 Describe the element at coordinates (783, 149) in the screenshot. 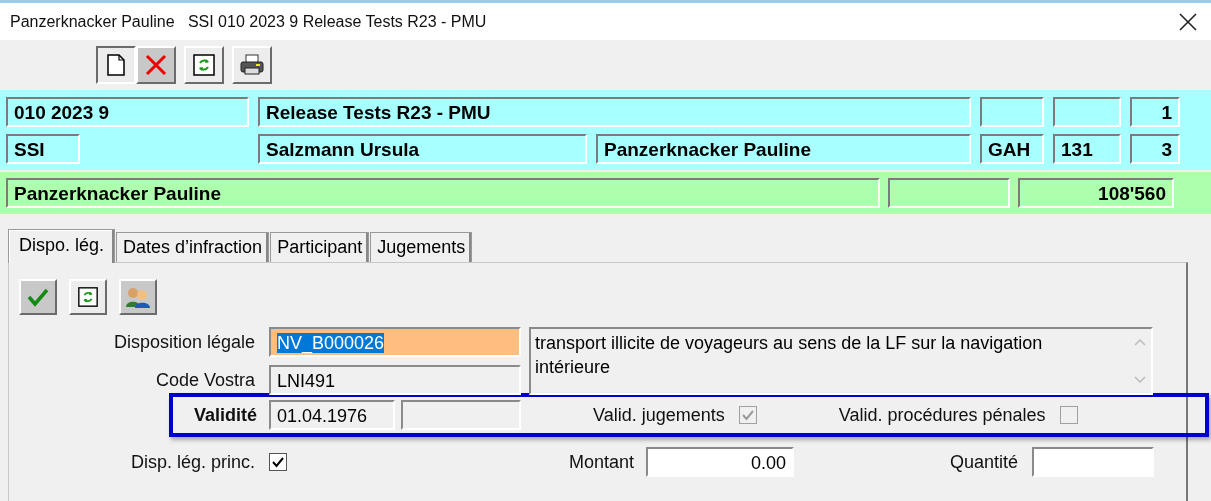

I see `person-field: Panzerknacker Pauline` at that location.